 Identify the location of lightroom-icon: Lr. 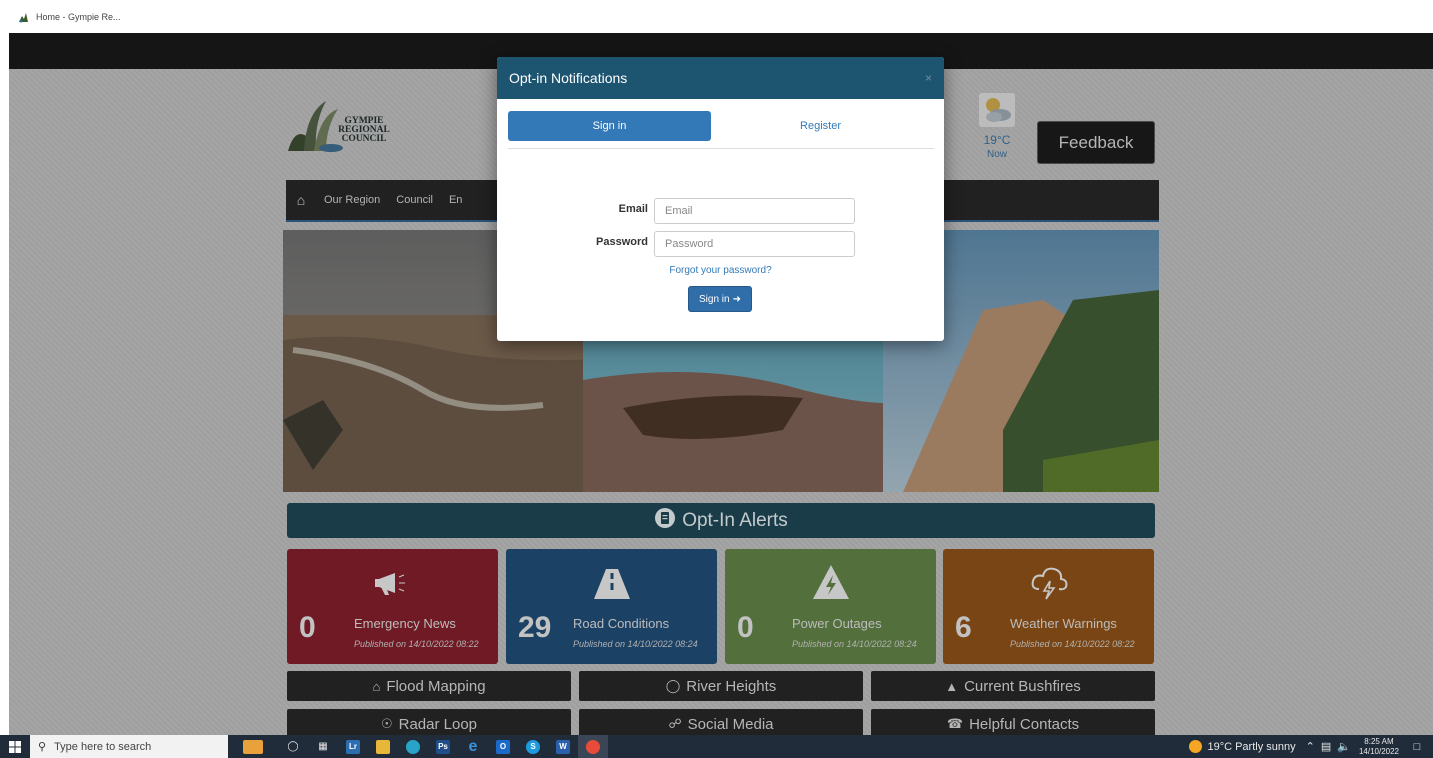
(353, 746).